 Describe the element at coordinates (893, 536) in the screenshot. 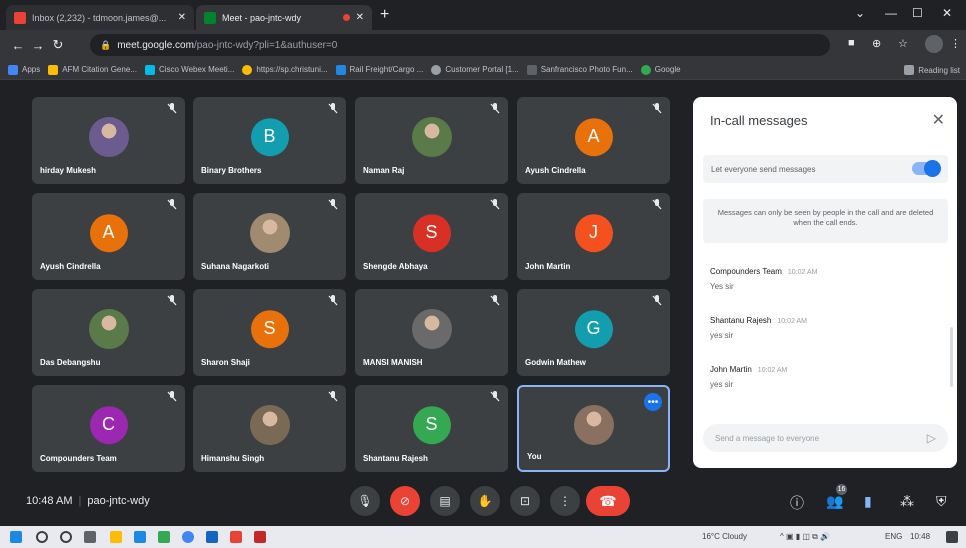

I see `language-indicator: ENG` at that location.